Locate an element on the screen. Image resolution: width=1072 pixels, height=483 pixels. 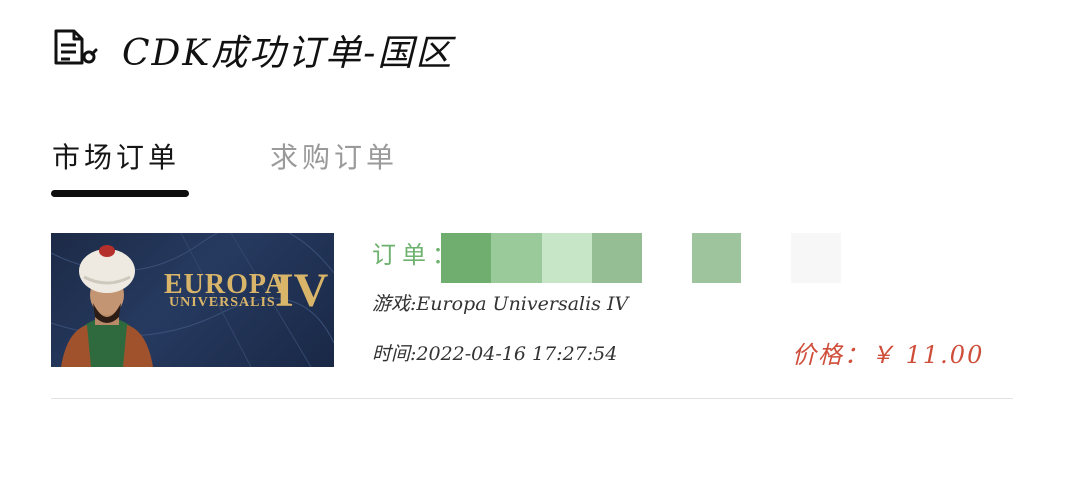
game-thumbnail: EUROPA UNIVERSALIS IV is located at coordinates (192, 300).